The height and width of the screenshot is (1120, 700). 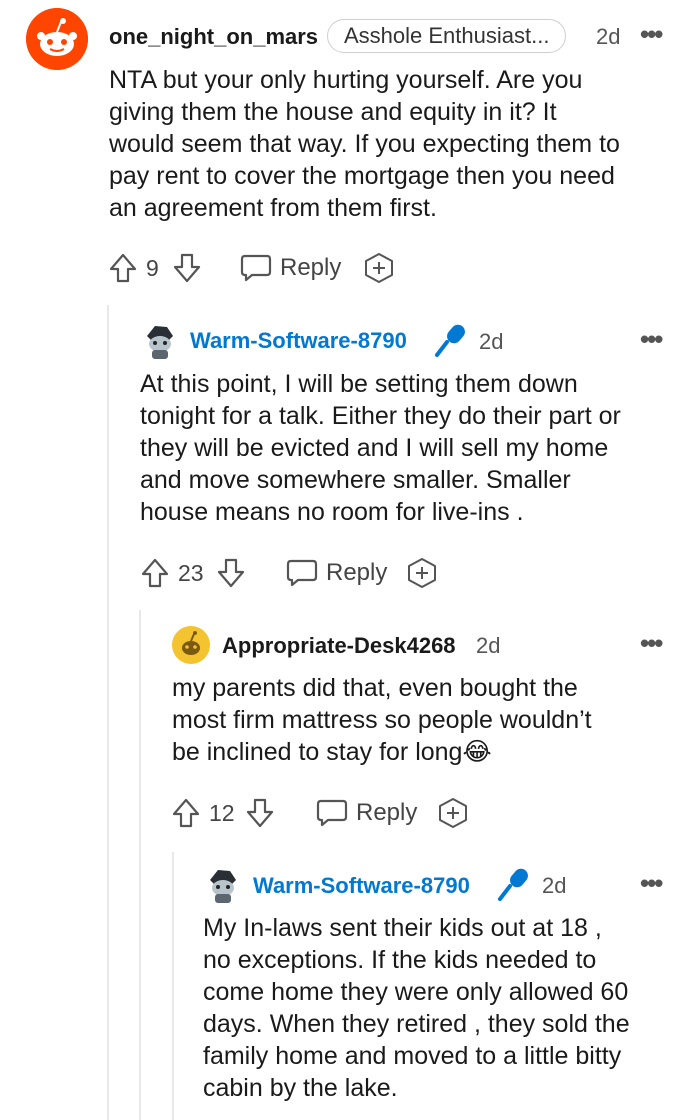 I want to click on comment-actions: 23 Reply, so click(x=295, y=573).